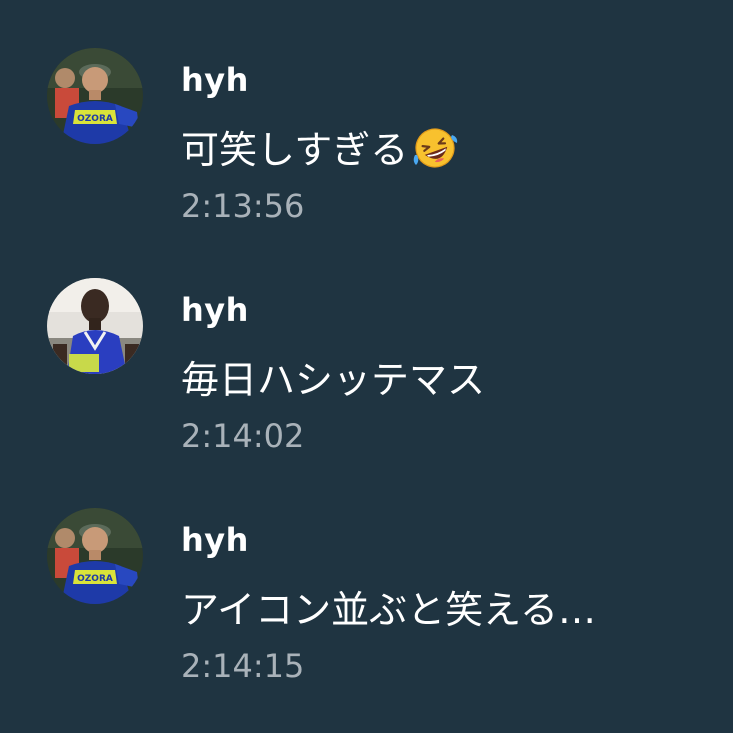  Describe the element at coordinates (295, 150) in the screenshot. I see `message-text-content: 可笑しすぎる` at that location.